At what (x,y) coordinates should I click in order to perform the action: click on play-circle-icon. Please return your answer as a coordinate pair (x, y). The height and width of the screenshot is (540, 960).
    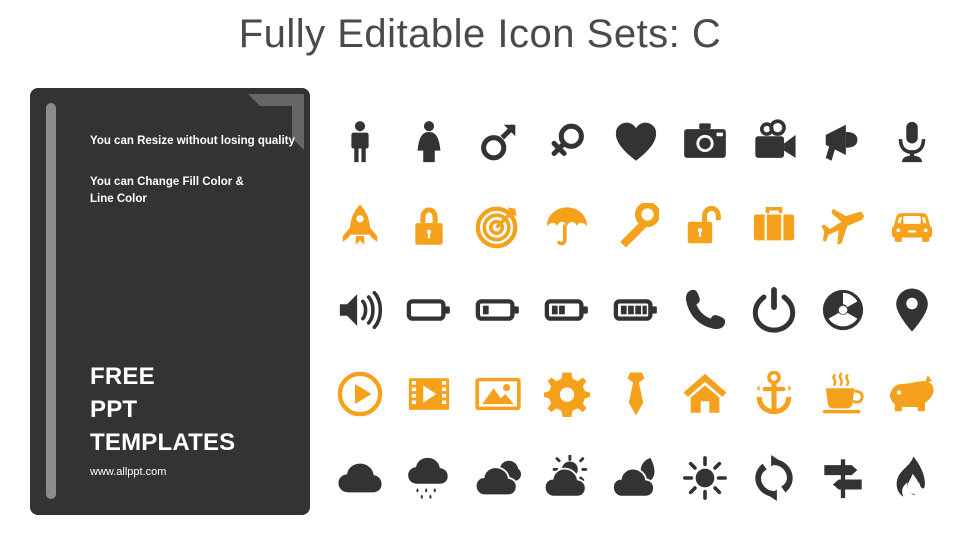
    Looking at the image, I should click on (360, 394).